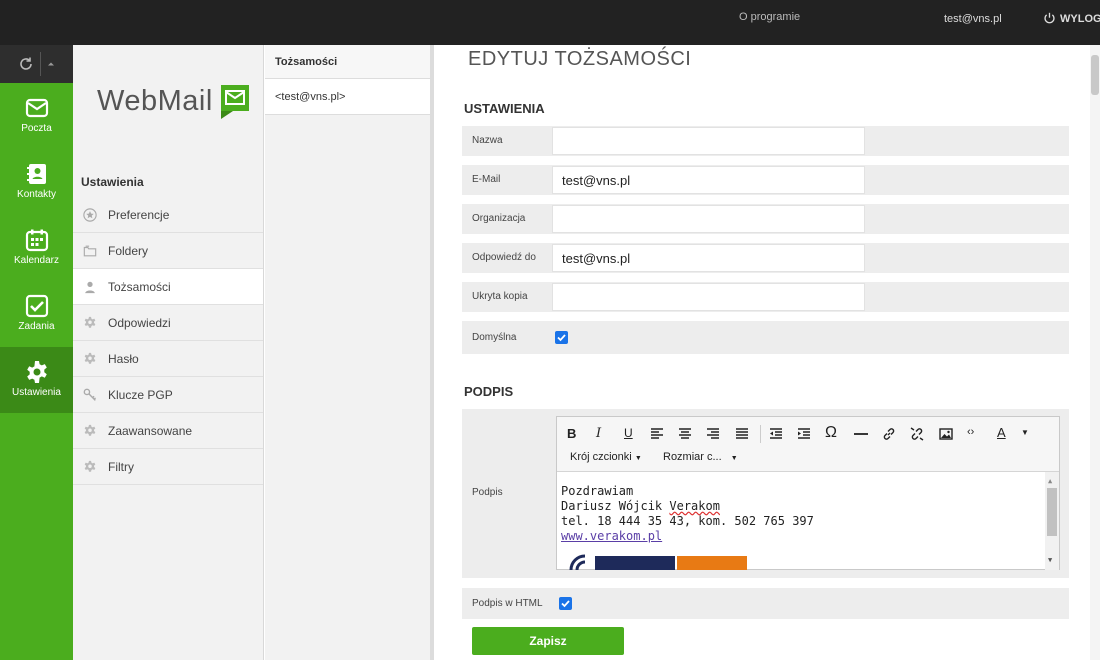 The image size is (1100, 660). Describe the element at coordinates (36, 380) in the screenshot. I see `nav-settings: Ustawienia` at that location.